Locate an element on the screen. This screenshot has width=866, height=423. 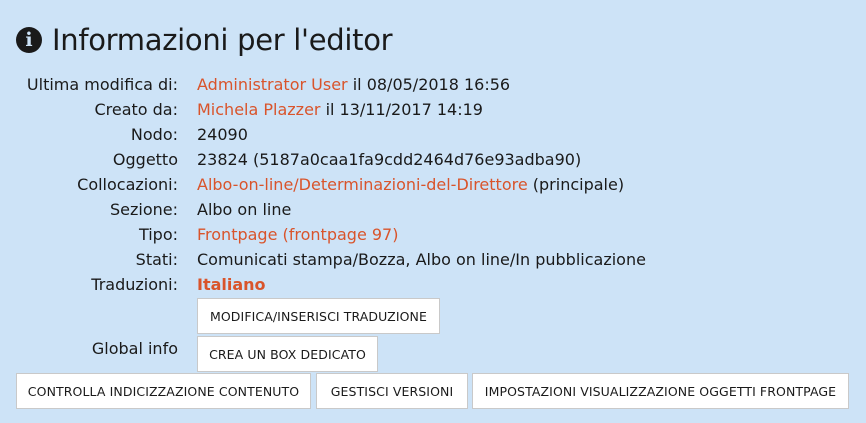
created-user-link: Michela Plazzer is located at coordinates (258, 109).